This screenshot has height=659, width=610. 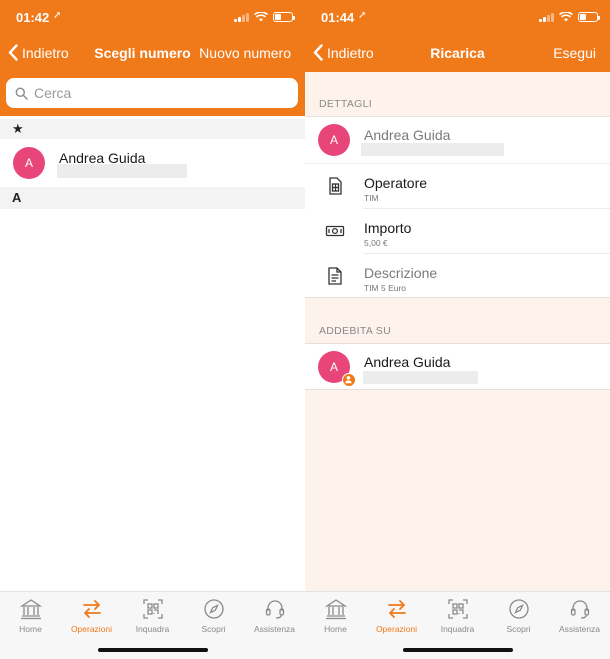 I want to click on amount-title: Importo, so click(x=388, y=228).